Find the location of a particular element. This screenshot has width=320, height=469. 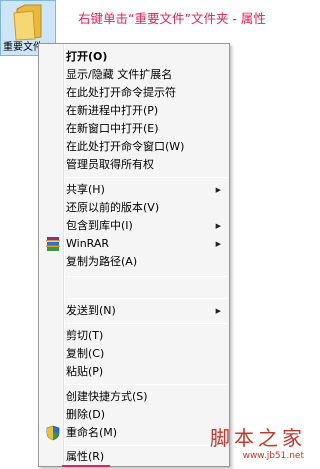

winrar-icon is located at coordinates (53, 244).